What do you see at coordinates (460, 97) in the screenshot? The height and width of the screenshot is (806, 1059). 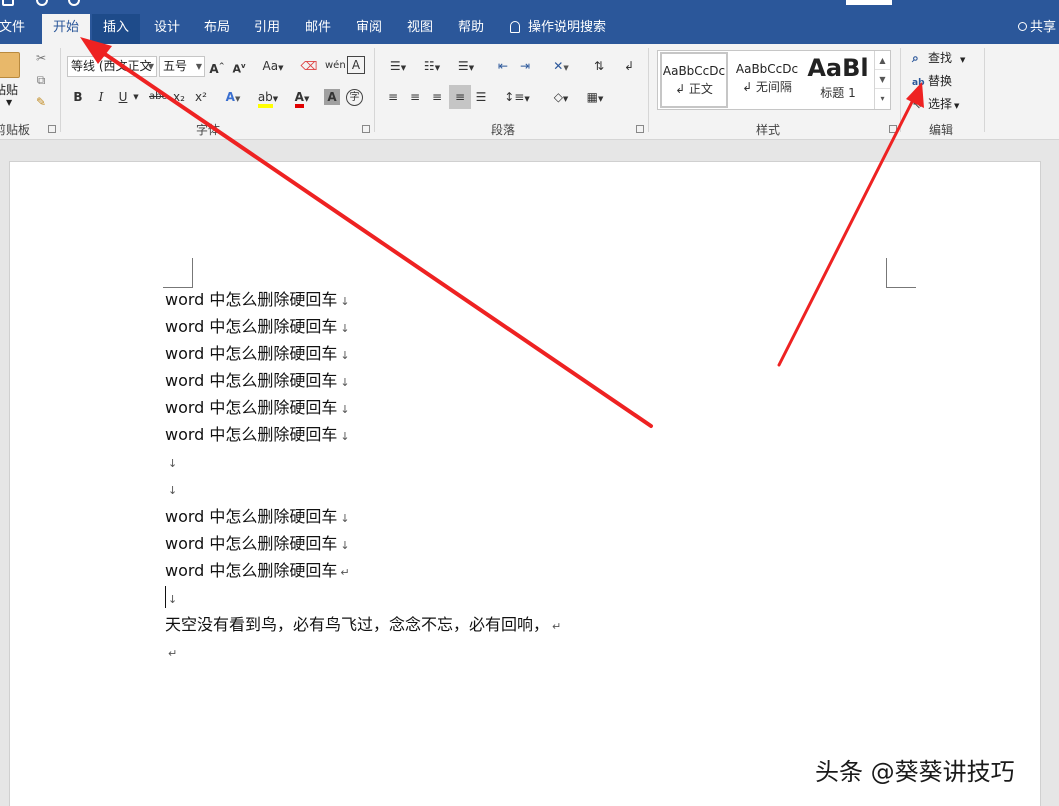 I see `justify-icon: ≡` at bounding box center [460, 97].